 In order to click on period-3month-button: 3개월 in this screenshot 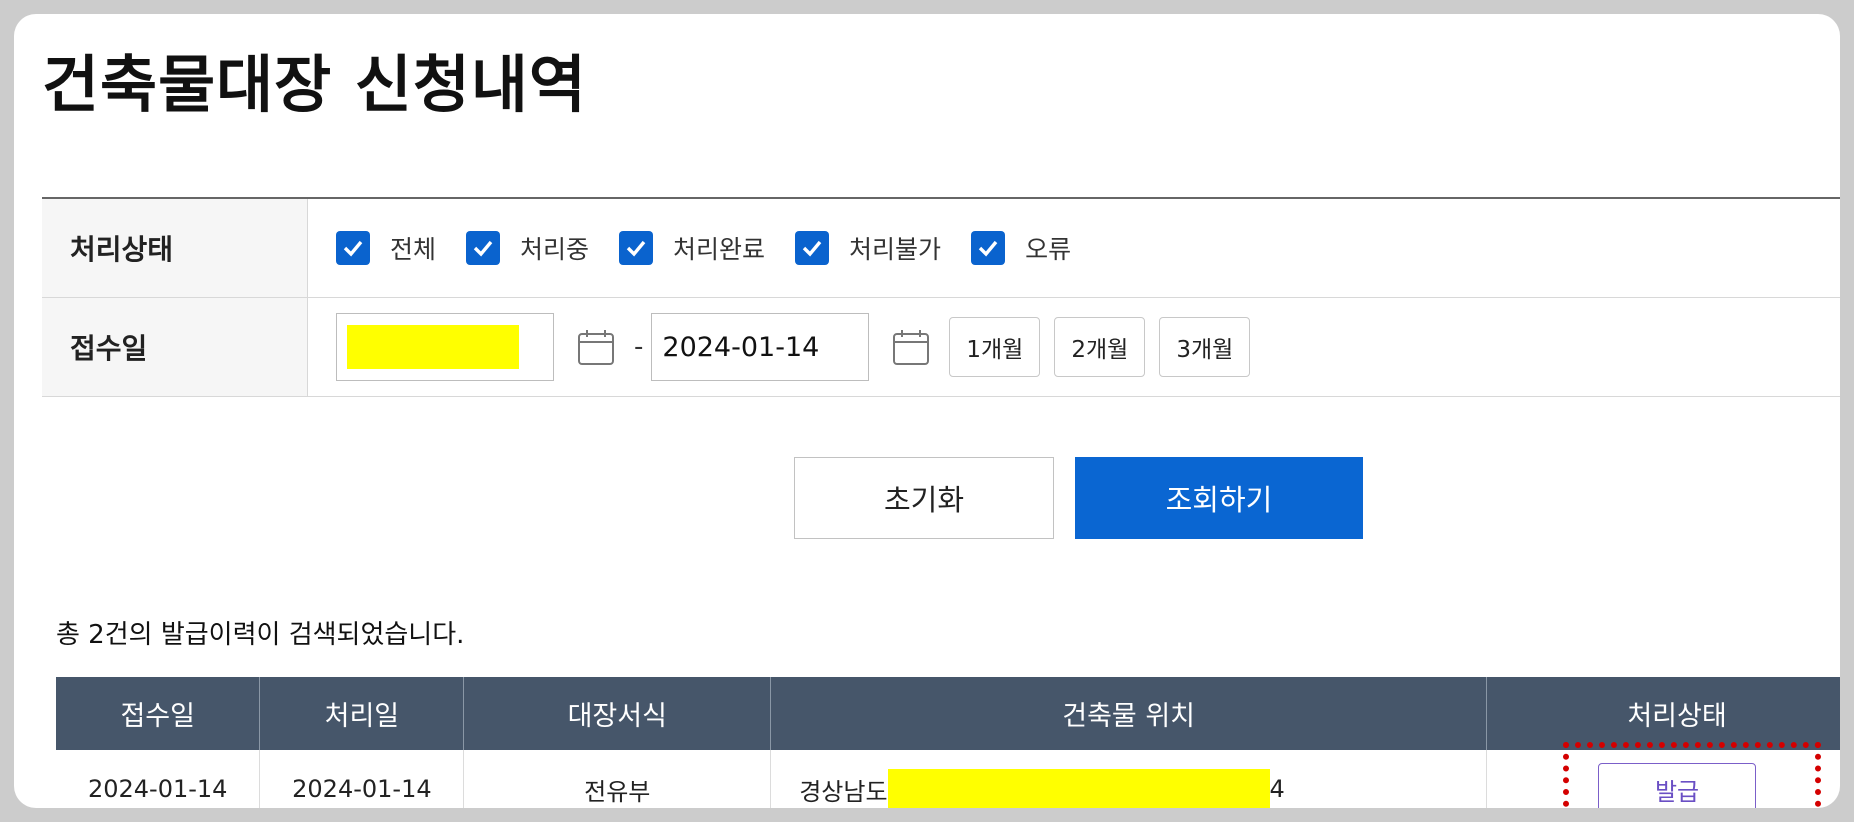, I will do `click(1205, 347)`.